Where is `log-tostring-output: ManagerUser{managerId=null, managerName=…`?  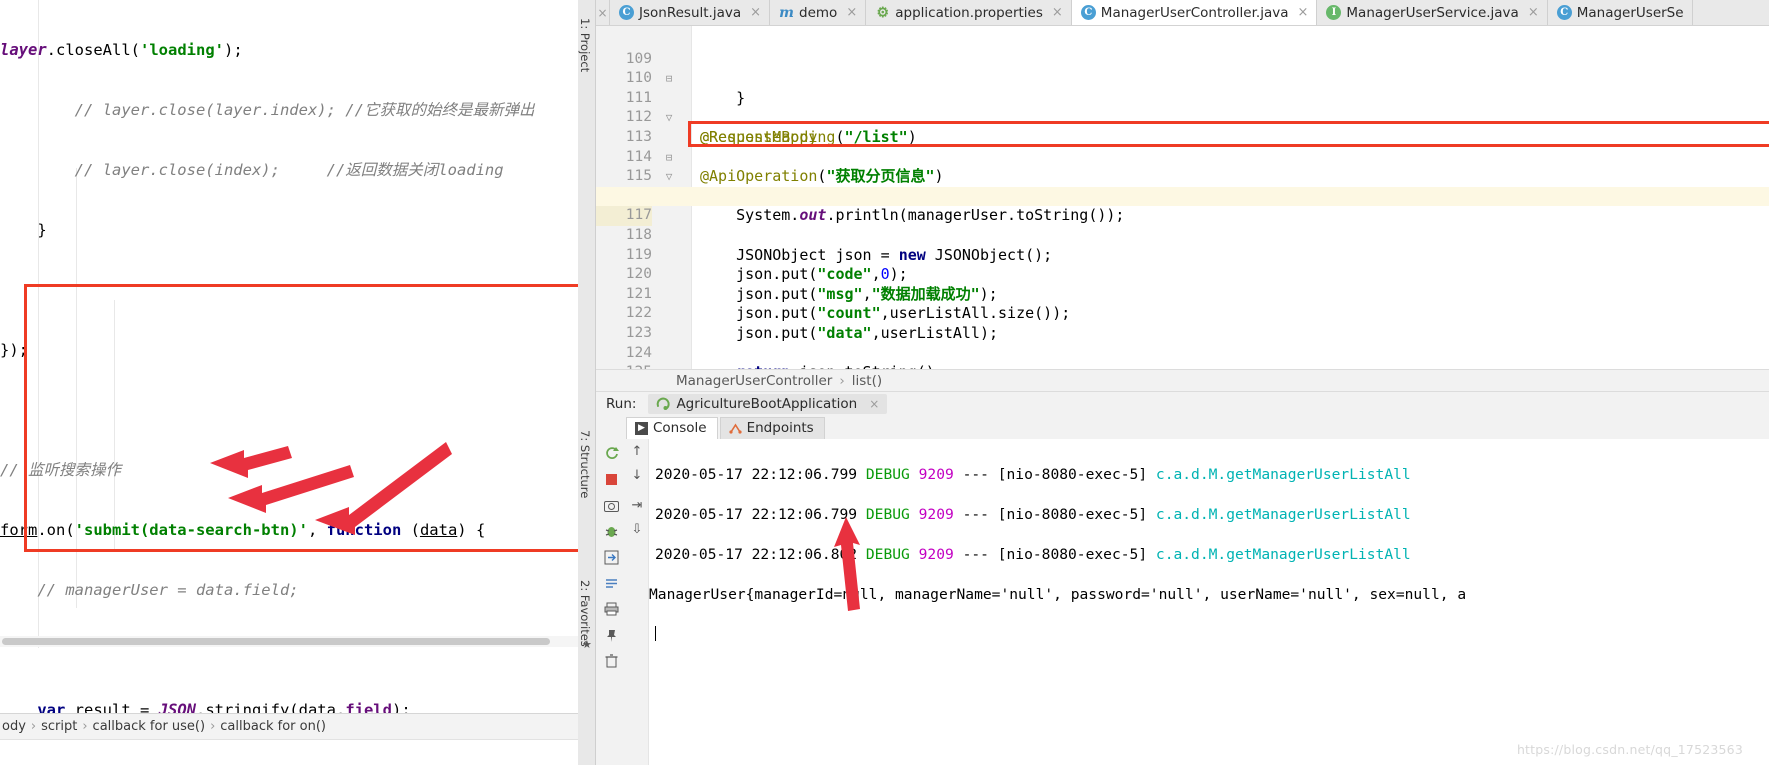 log-tostring-output: ManagerUser{managerId=null, managerName=… is located at coordinates (1058, 594).